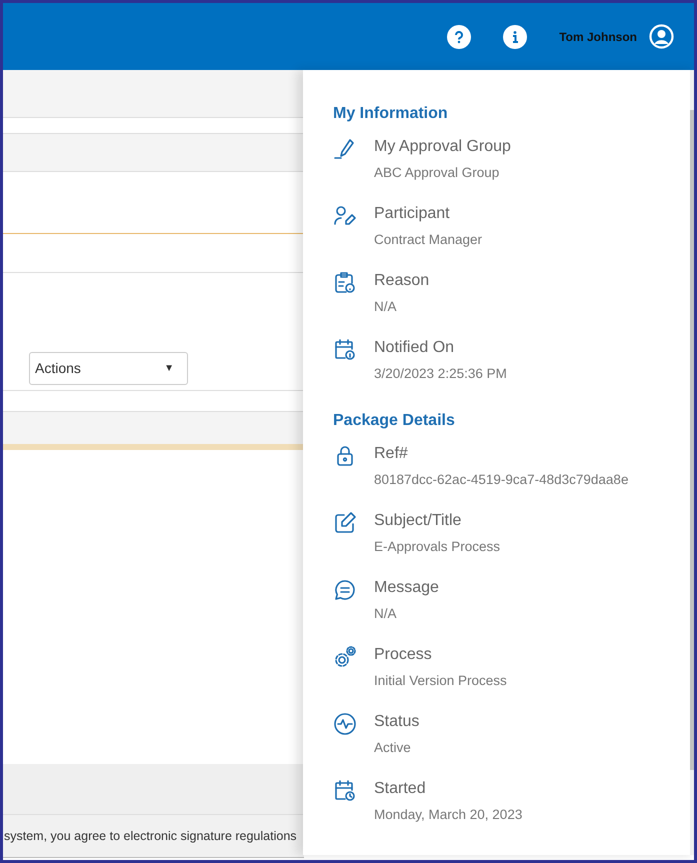  I want to click on user-edit-icon, so click(345, 216).